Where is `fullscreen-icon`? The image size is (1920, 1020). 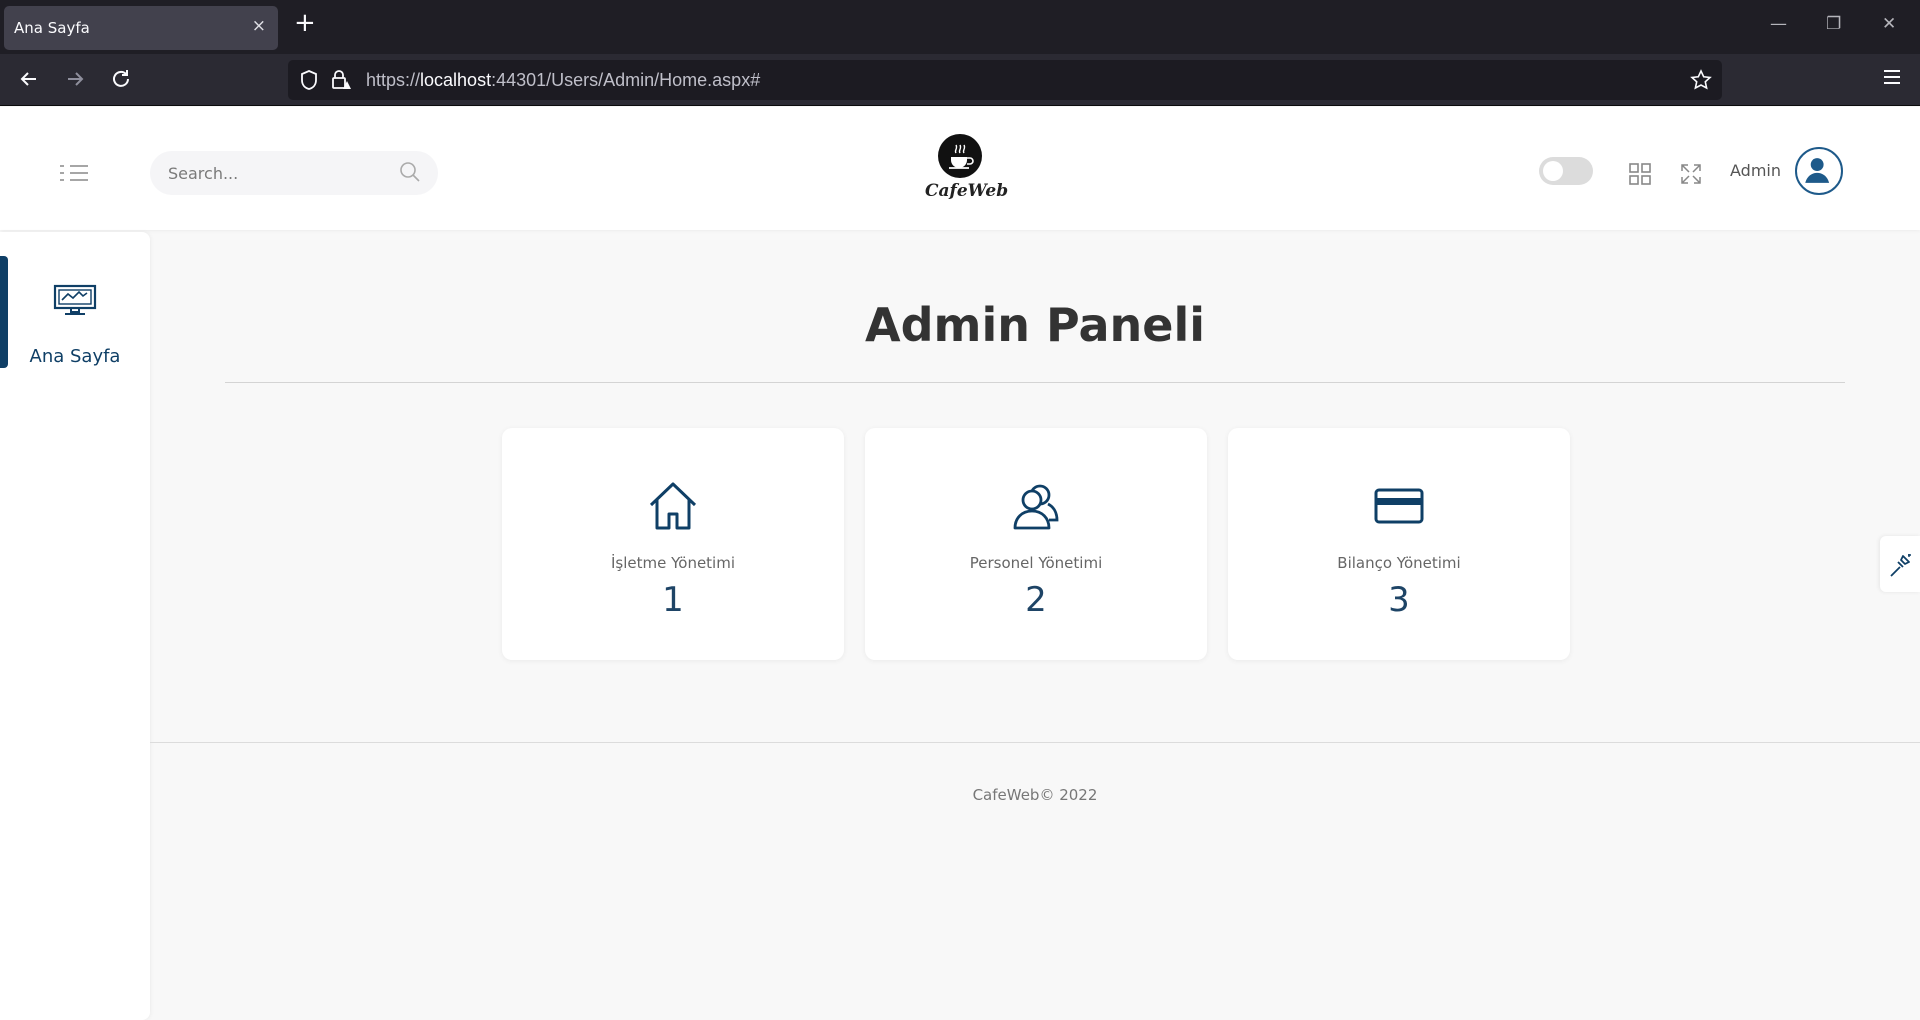
fullscreen-icon is located at coordinates (1691, 174).